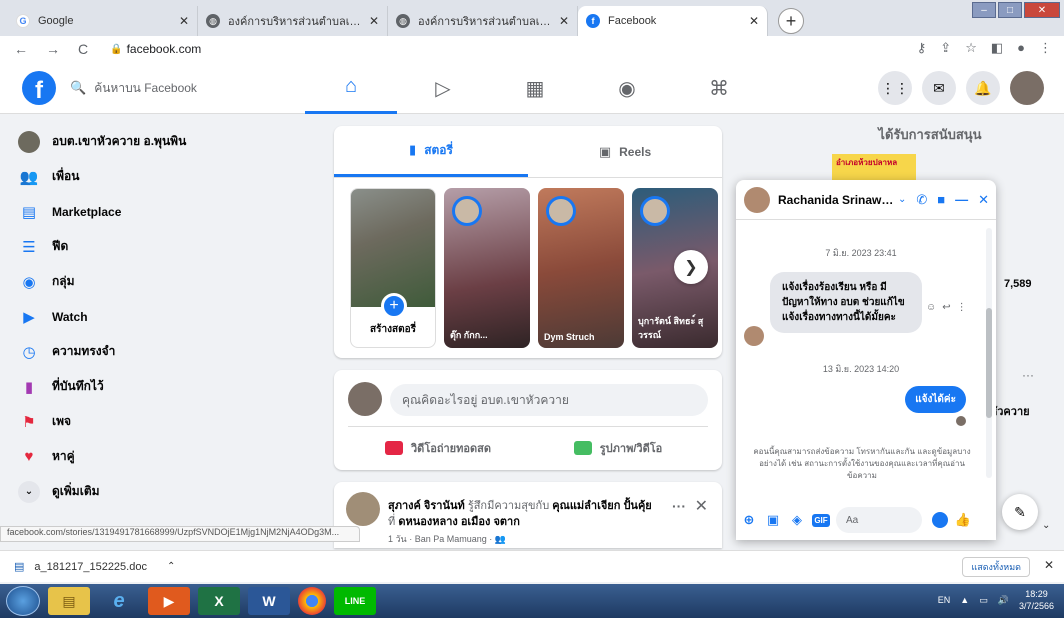  Describe the element at coordinates (921, 200) in the screenshot. I see `phone-icon: ✆` at that location.